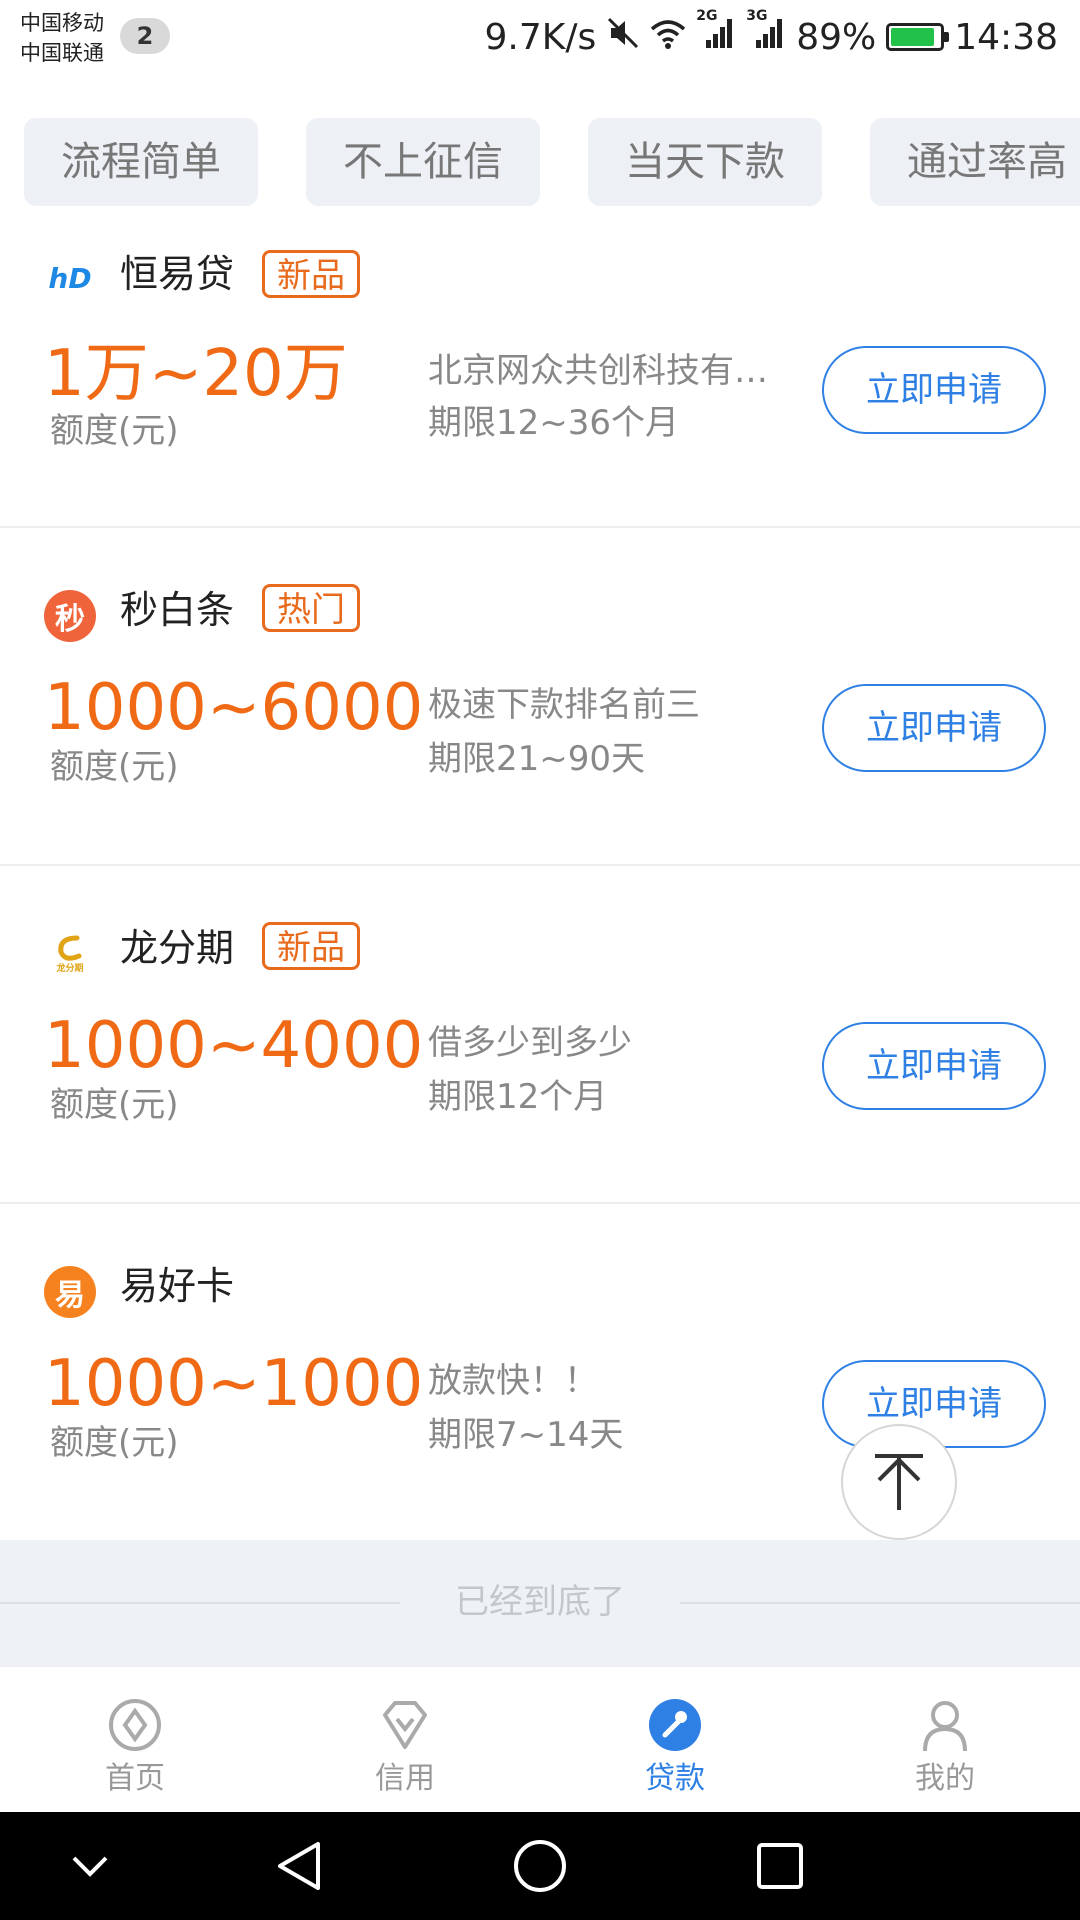 This screenshot has width=1080, height=1920. I want to click on wifi-icon, so click(668, 37).